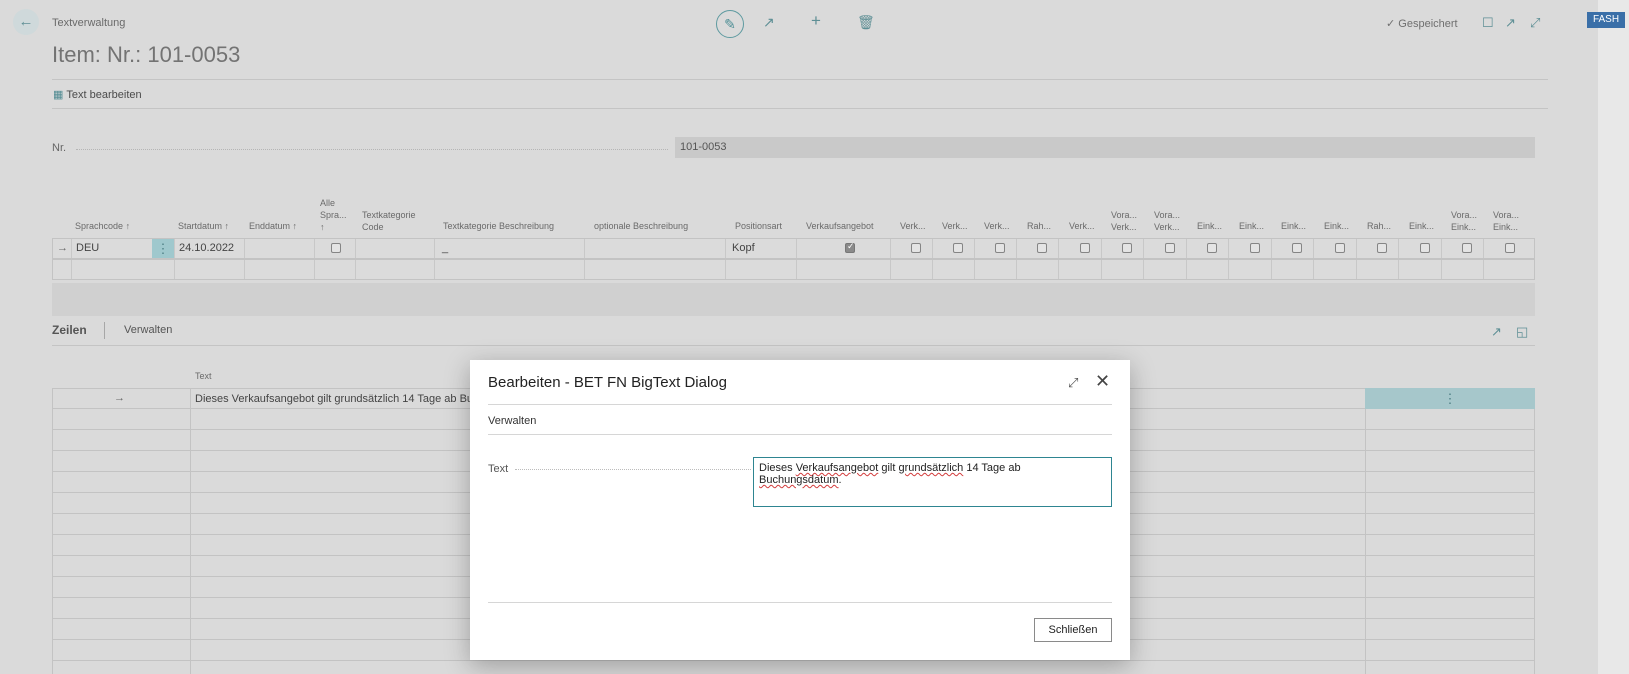 This screenshot has width=1629, height=674. Describe the element at coordinates (607, 382) in the screenshot. I see `dialog-title: Bearbeiten - BET FN BigText Dialog` at that location.